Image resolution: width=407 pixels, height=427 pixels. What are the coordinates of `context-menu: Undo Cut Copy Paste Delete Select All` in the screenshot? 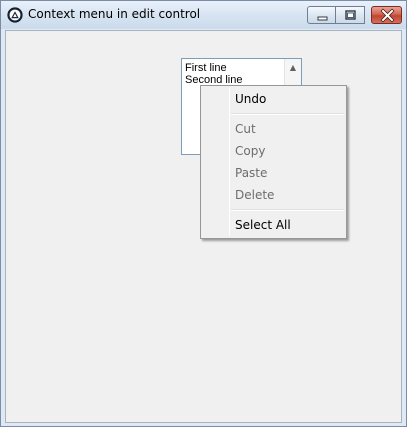 It's located at (273, 162).